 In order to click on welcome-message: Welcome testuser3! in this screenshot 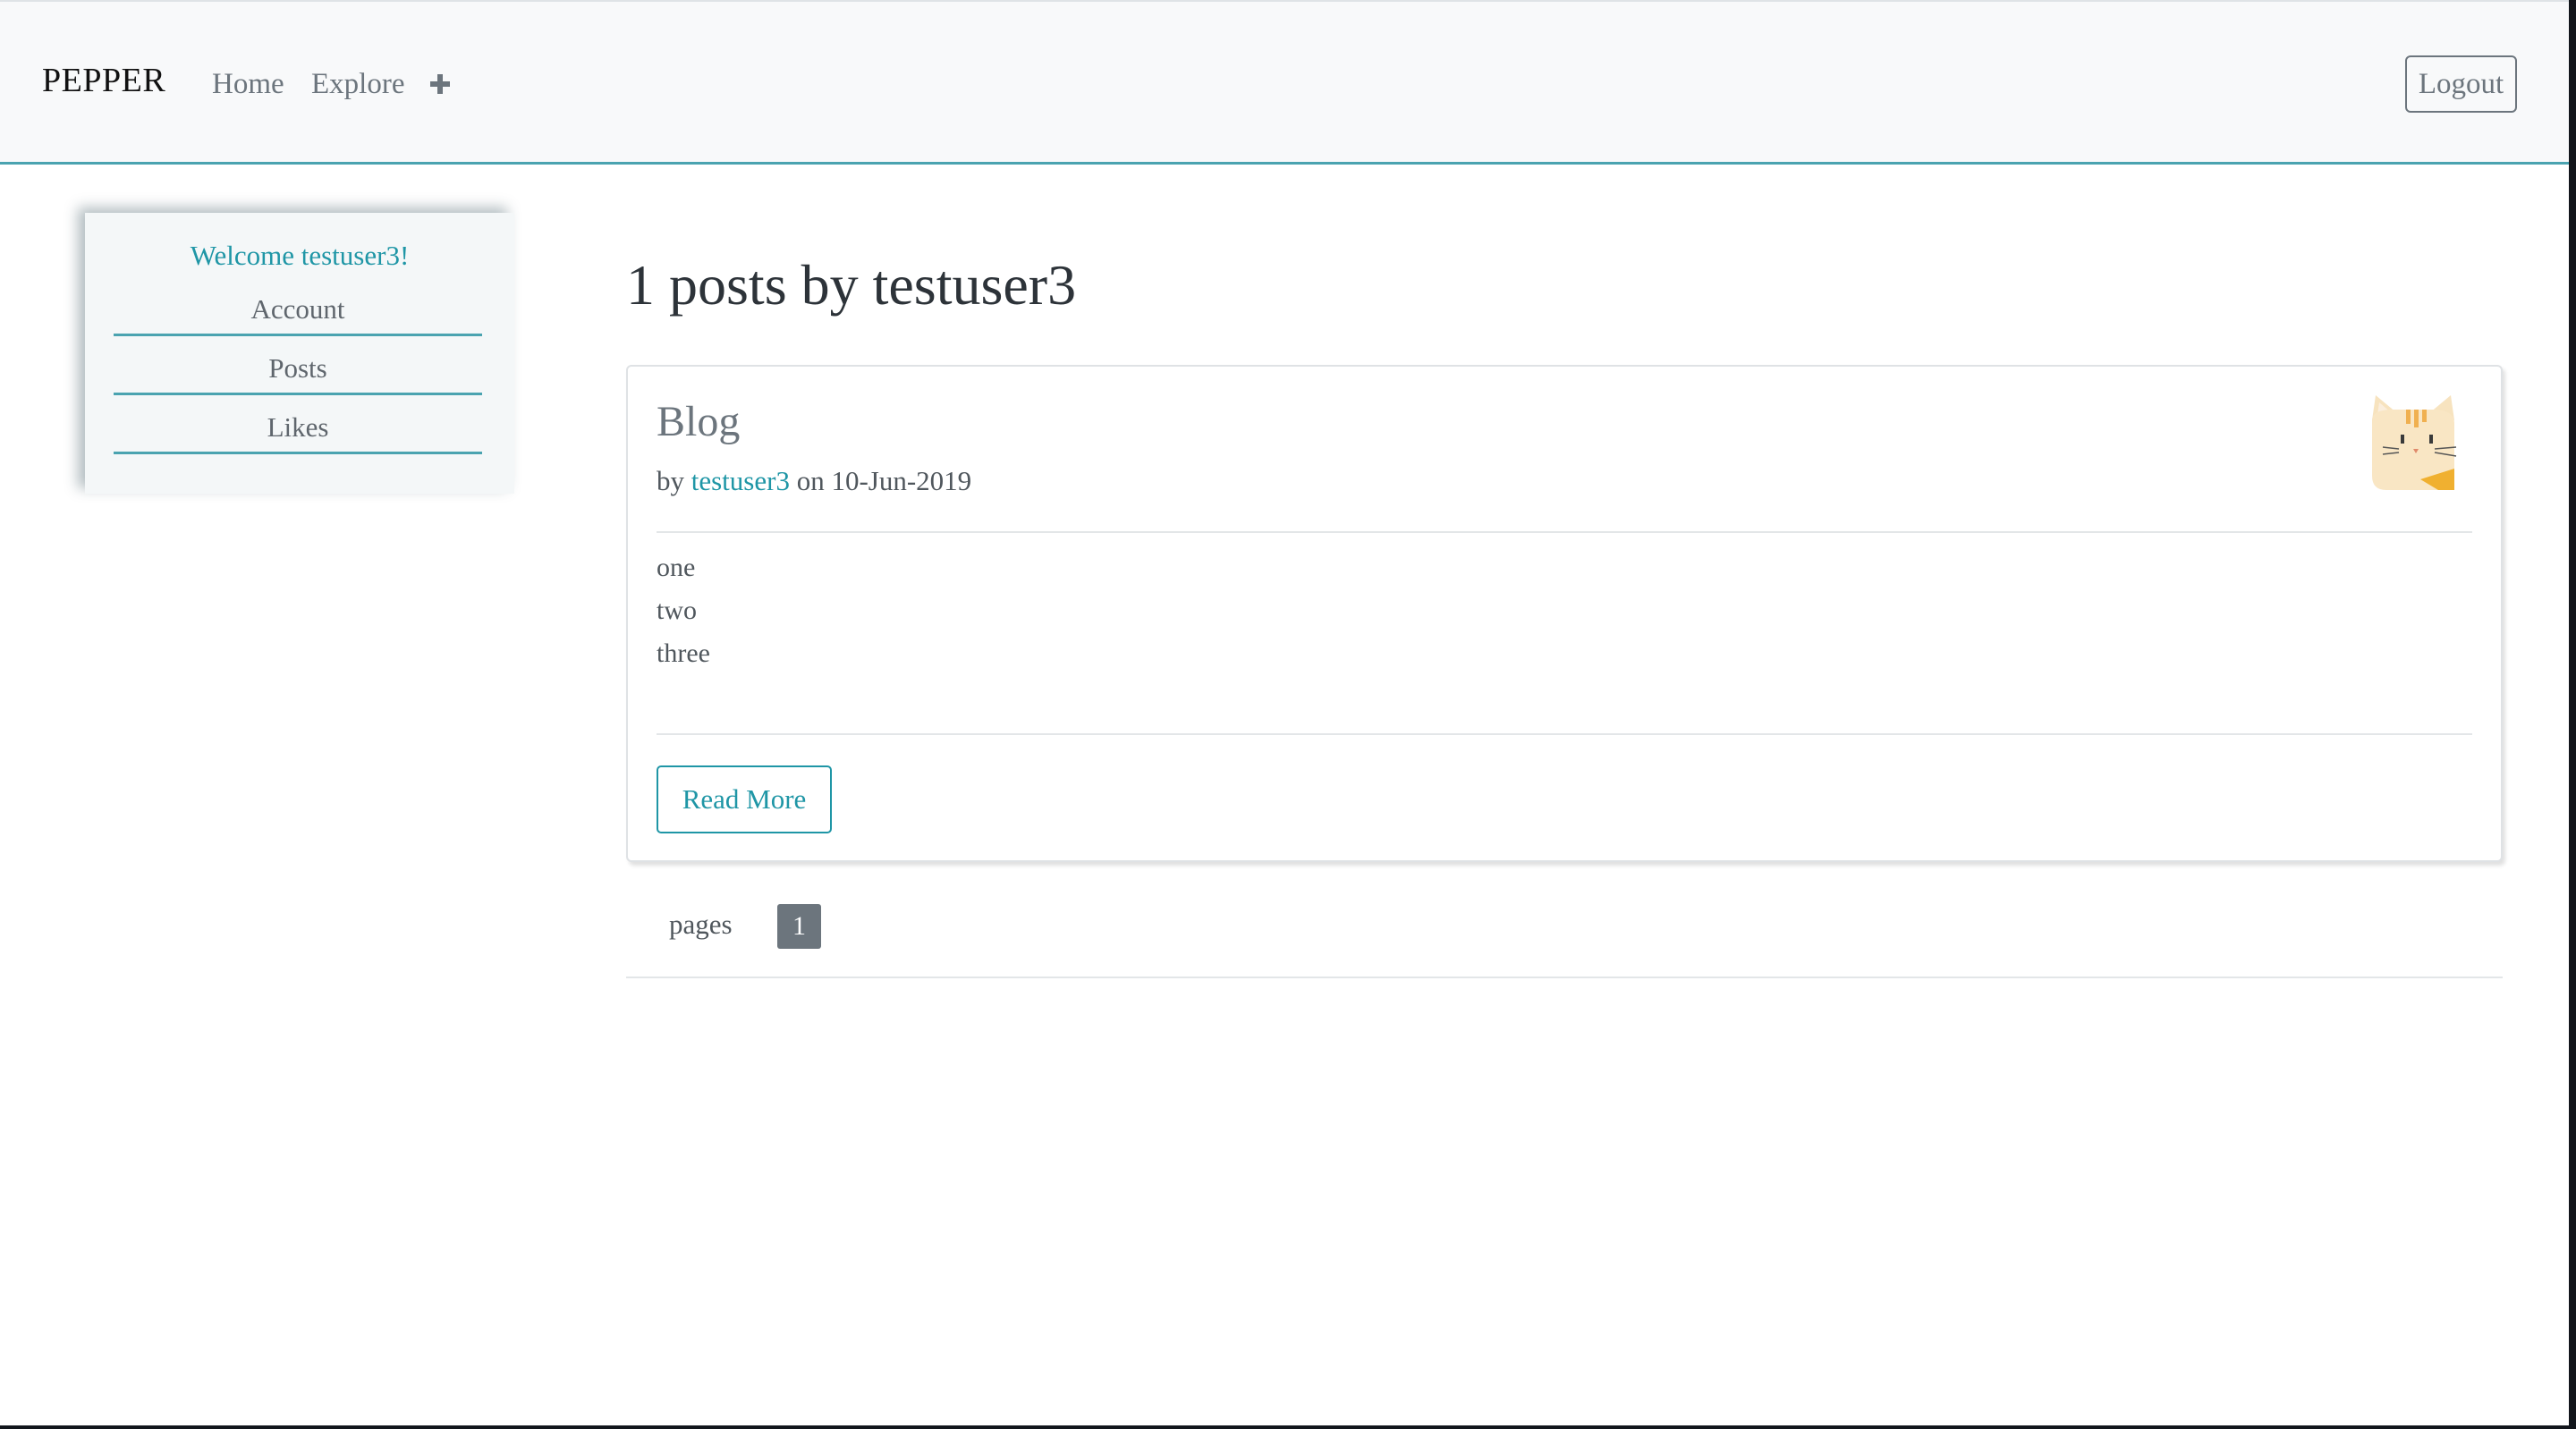, I will do `click(300, 255)`.